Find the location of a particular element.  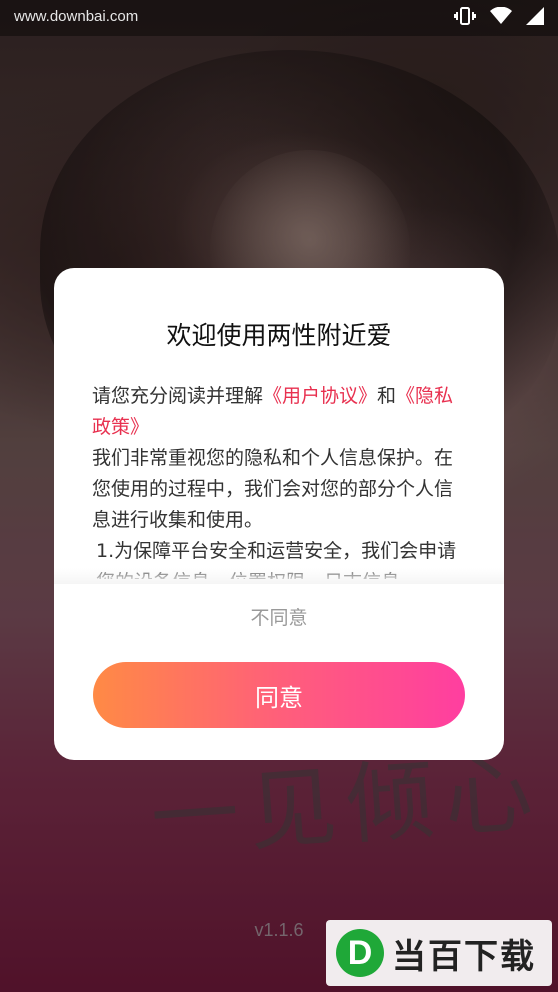

brand-logo-icon: D is located at coordinates (360, 953).